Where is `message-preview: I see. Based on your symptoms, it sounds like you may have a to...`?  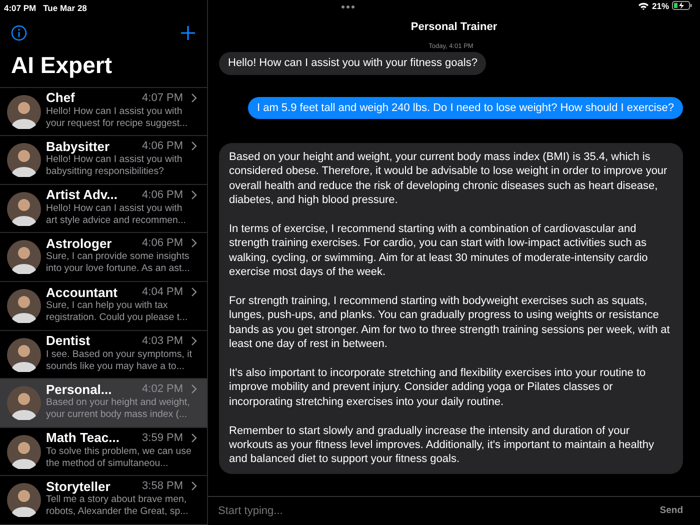
message-preview: I see. Based on your symptoms, it sounds like you may have a to... is located at coordinates (119, 360).